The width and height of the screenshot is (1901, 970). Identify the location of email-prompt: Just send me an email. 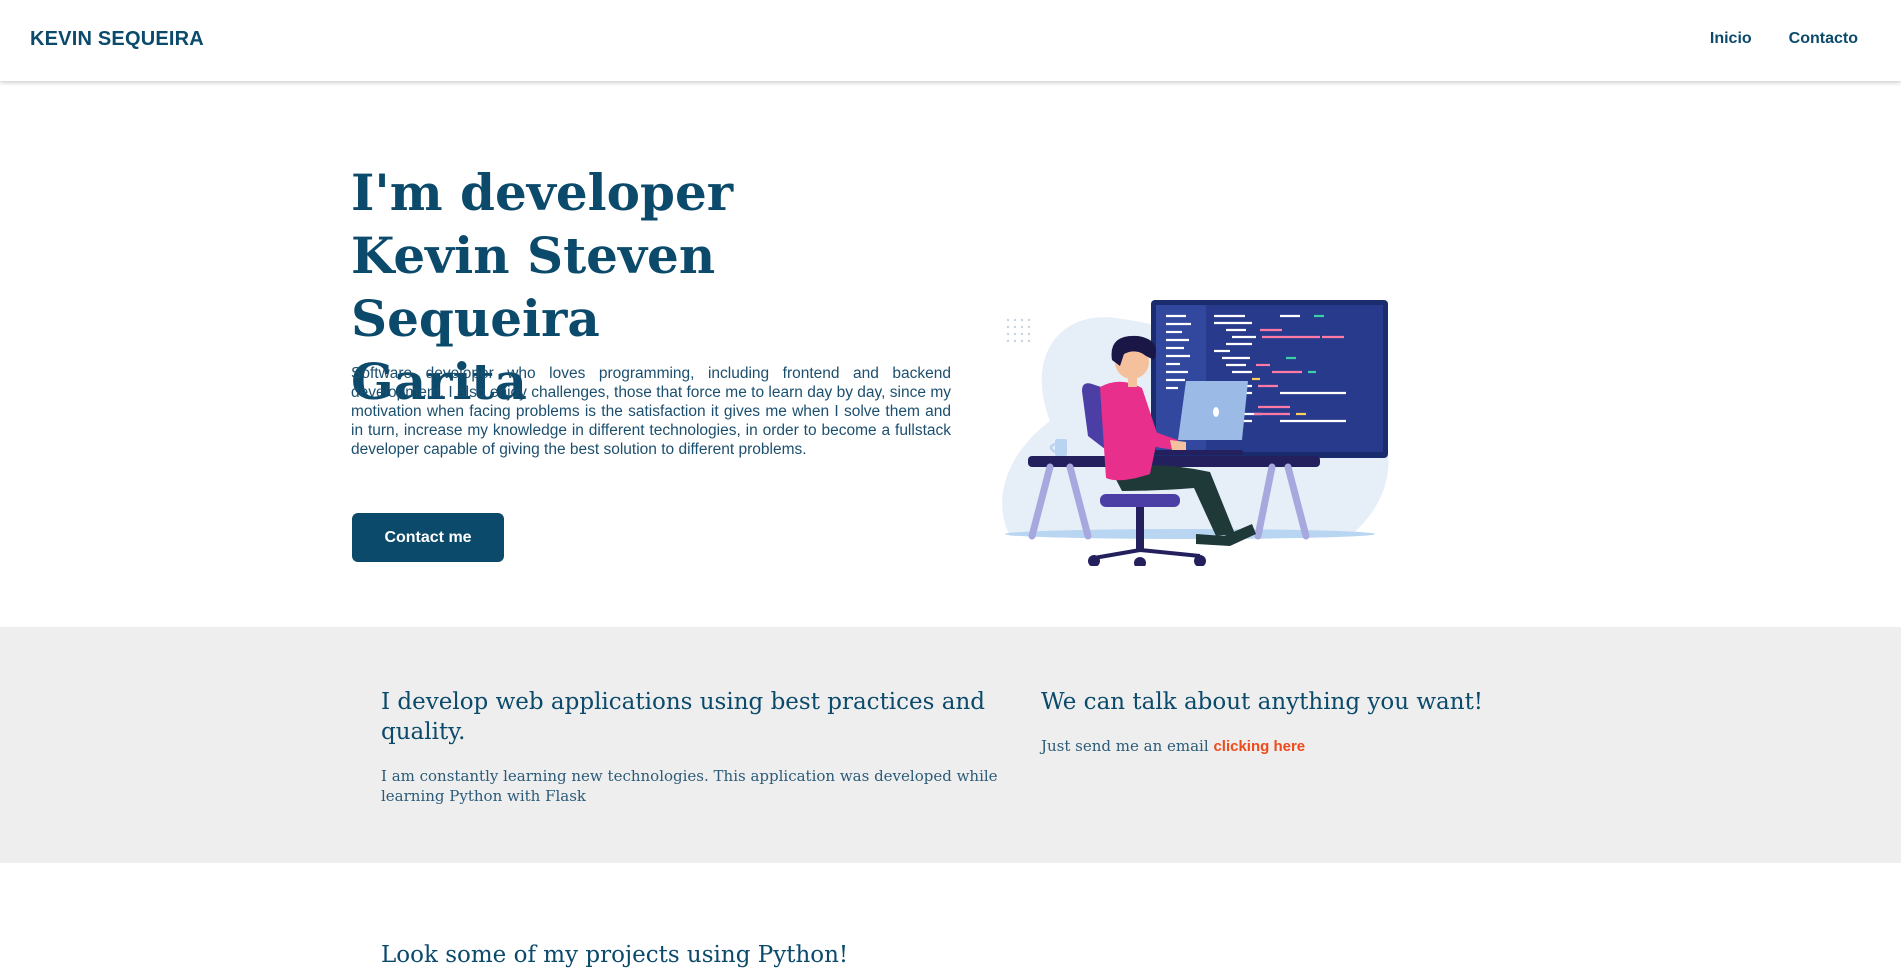
(1125, 746).